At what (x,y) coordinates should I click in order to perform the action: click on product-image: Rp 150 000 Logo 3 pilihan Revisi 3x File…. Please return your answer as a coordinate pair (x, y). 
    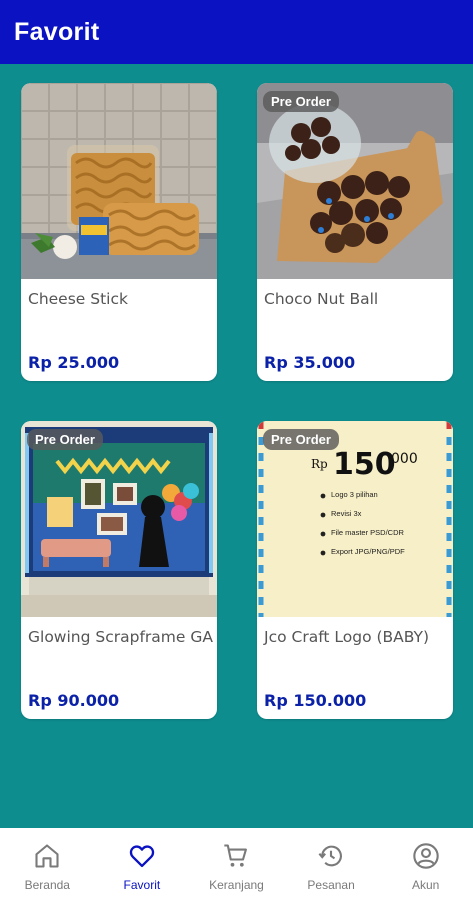
    Looking at the image, I should click on (355, 519).